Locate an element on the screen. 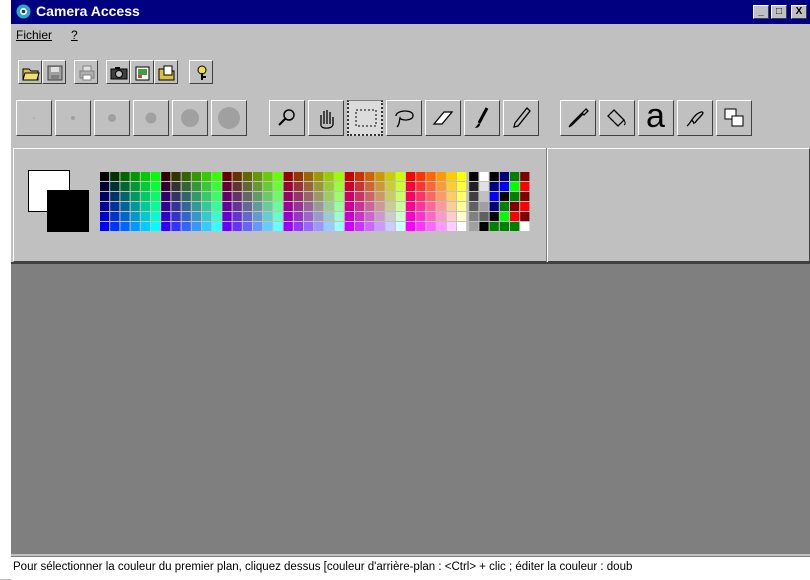 The height and width of the screenshot is (580, 810). help-button is located at coordinates (201, 72).